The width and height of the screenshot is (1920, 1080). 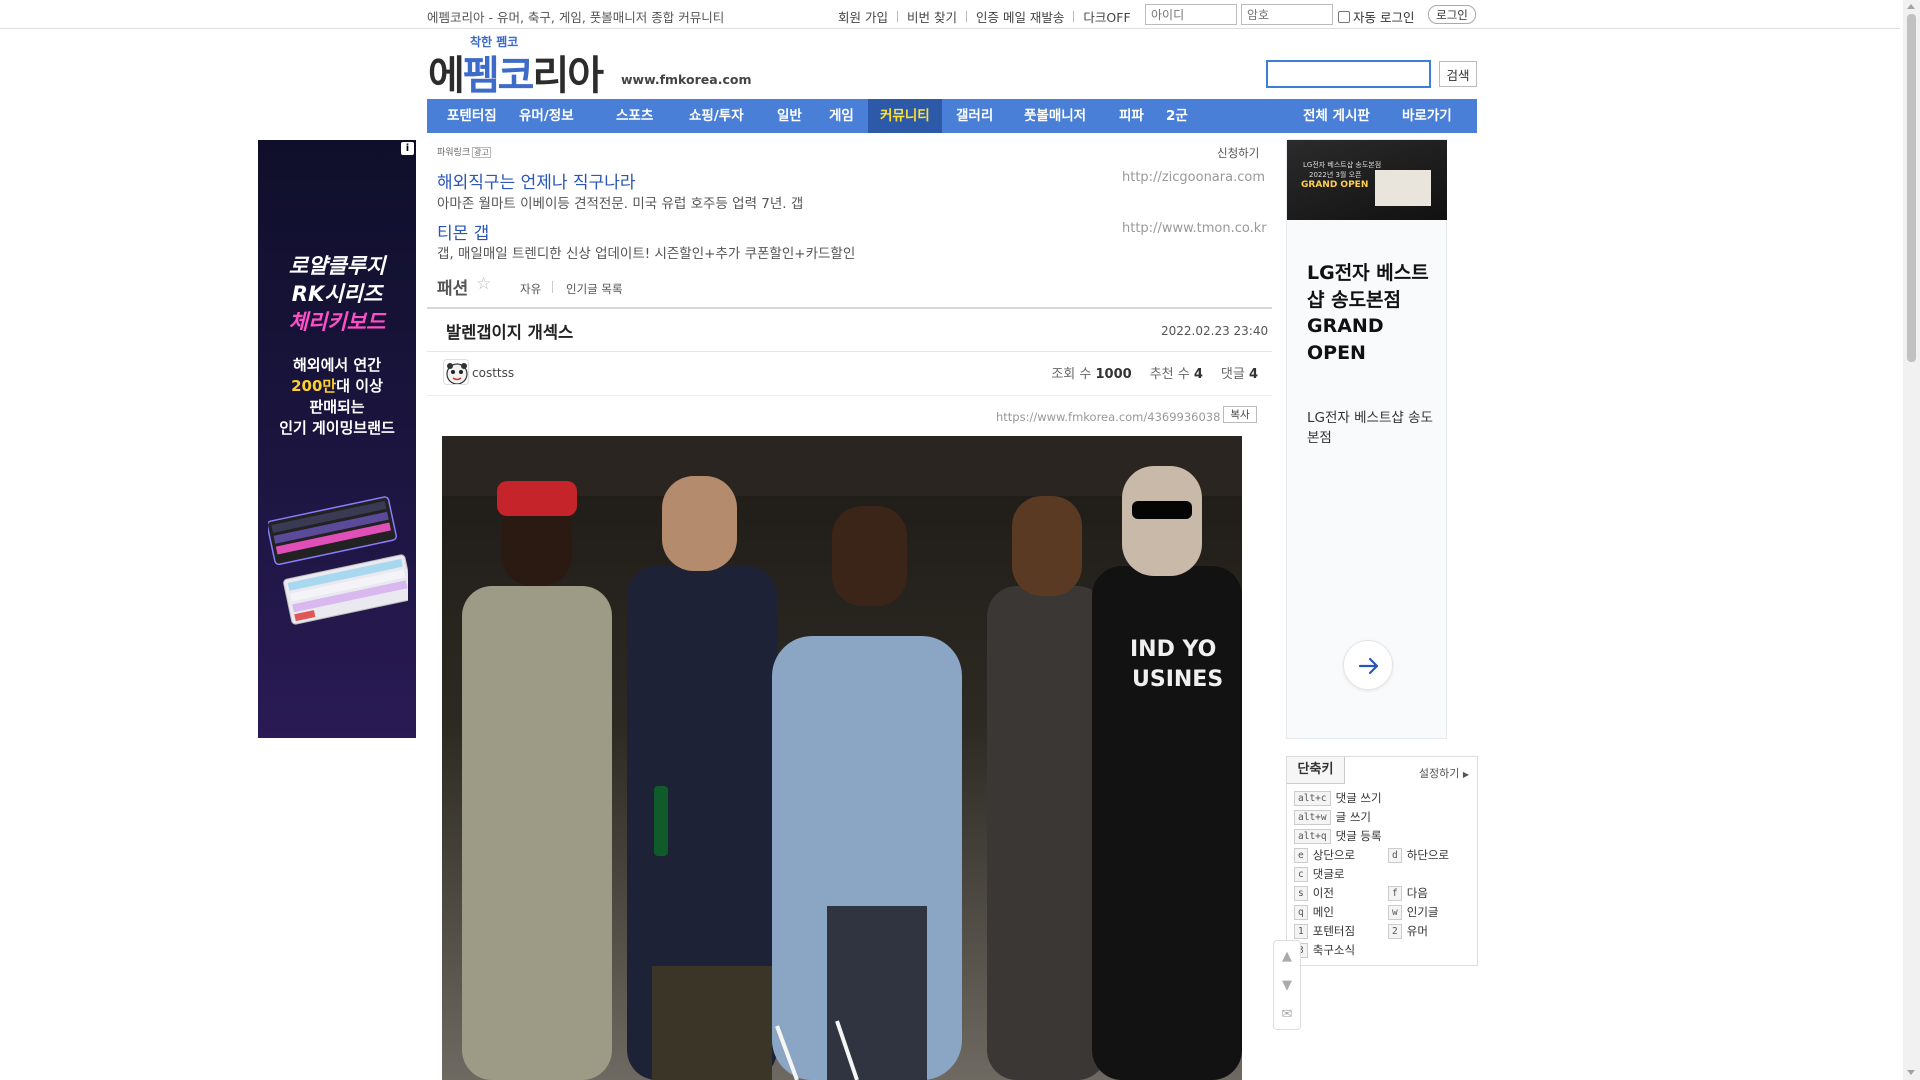 I want to click on ad-badge: 광고, so click(x=481, y=152).